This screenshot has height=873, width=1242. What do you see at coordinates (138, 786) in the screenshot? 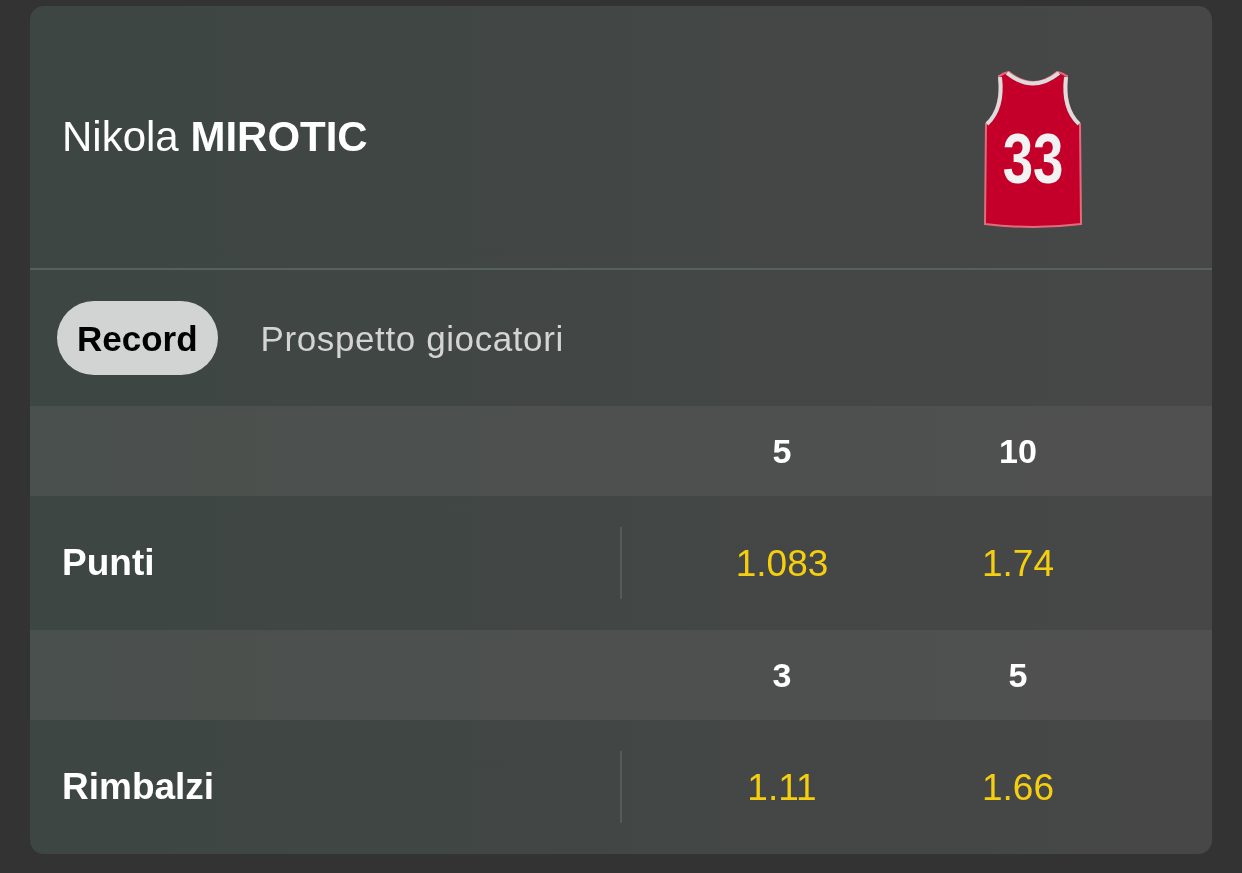
I see `market-label: Rimbalzi` at bounding box center [138, 786].